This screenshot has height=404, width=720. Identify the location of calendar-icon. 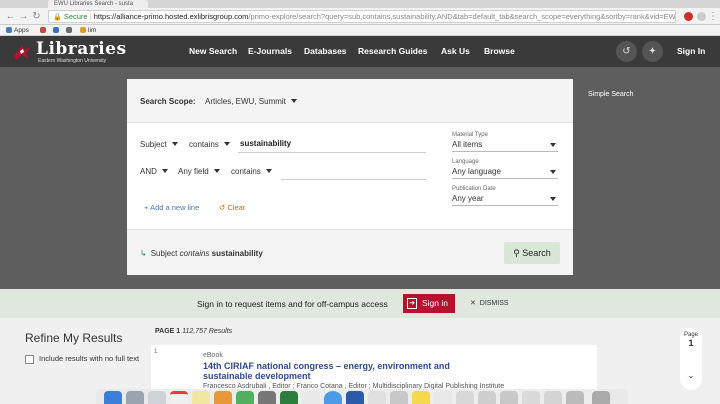
(179, 397).